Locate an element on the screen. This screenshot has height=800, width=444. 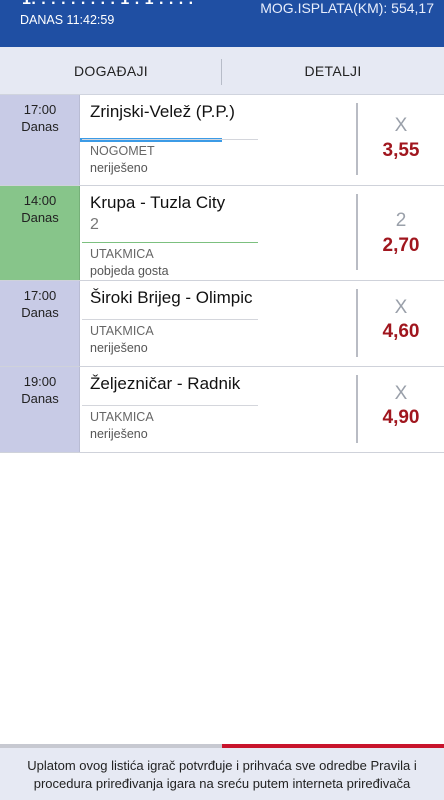
event-odd: 4,90 is located at coordinates (401, 417).